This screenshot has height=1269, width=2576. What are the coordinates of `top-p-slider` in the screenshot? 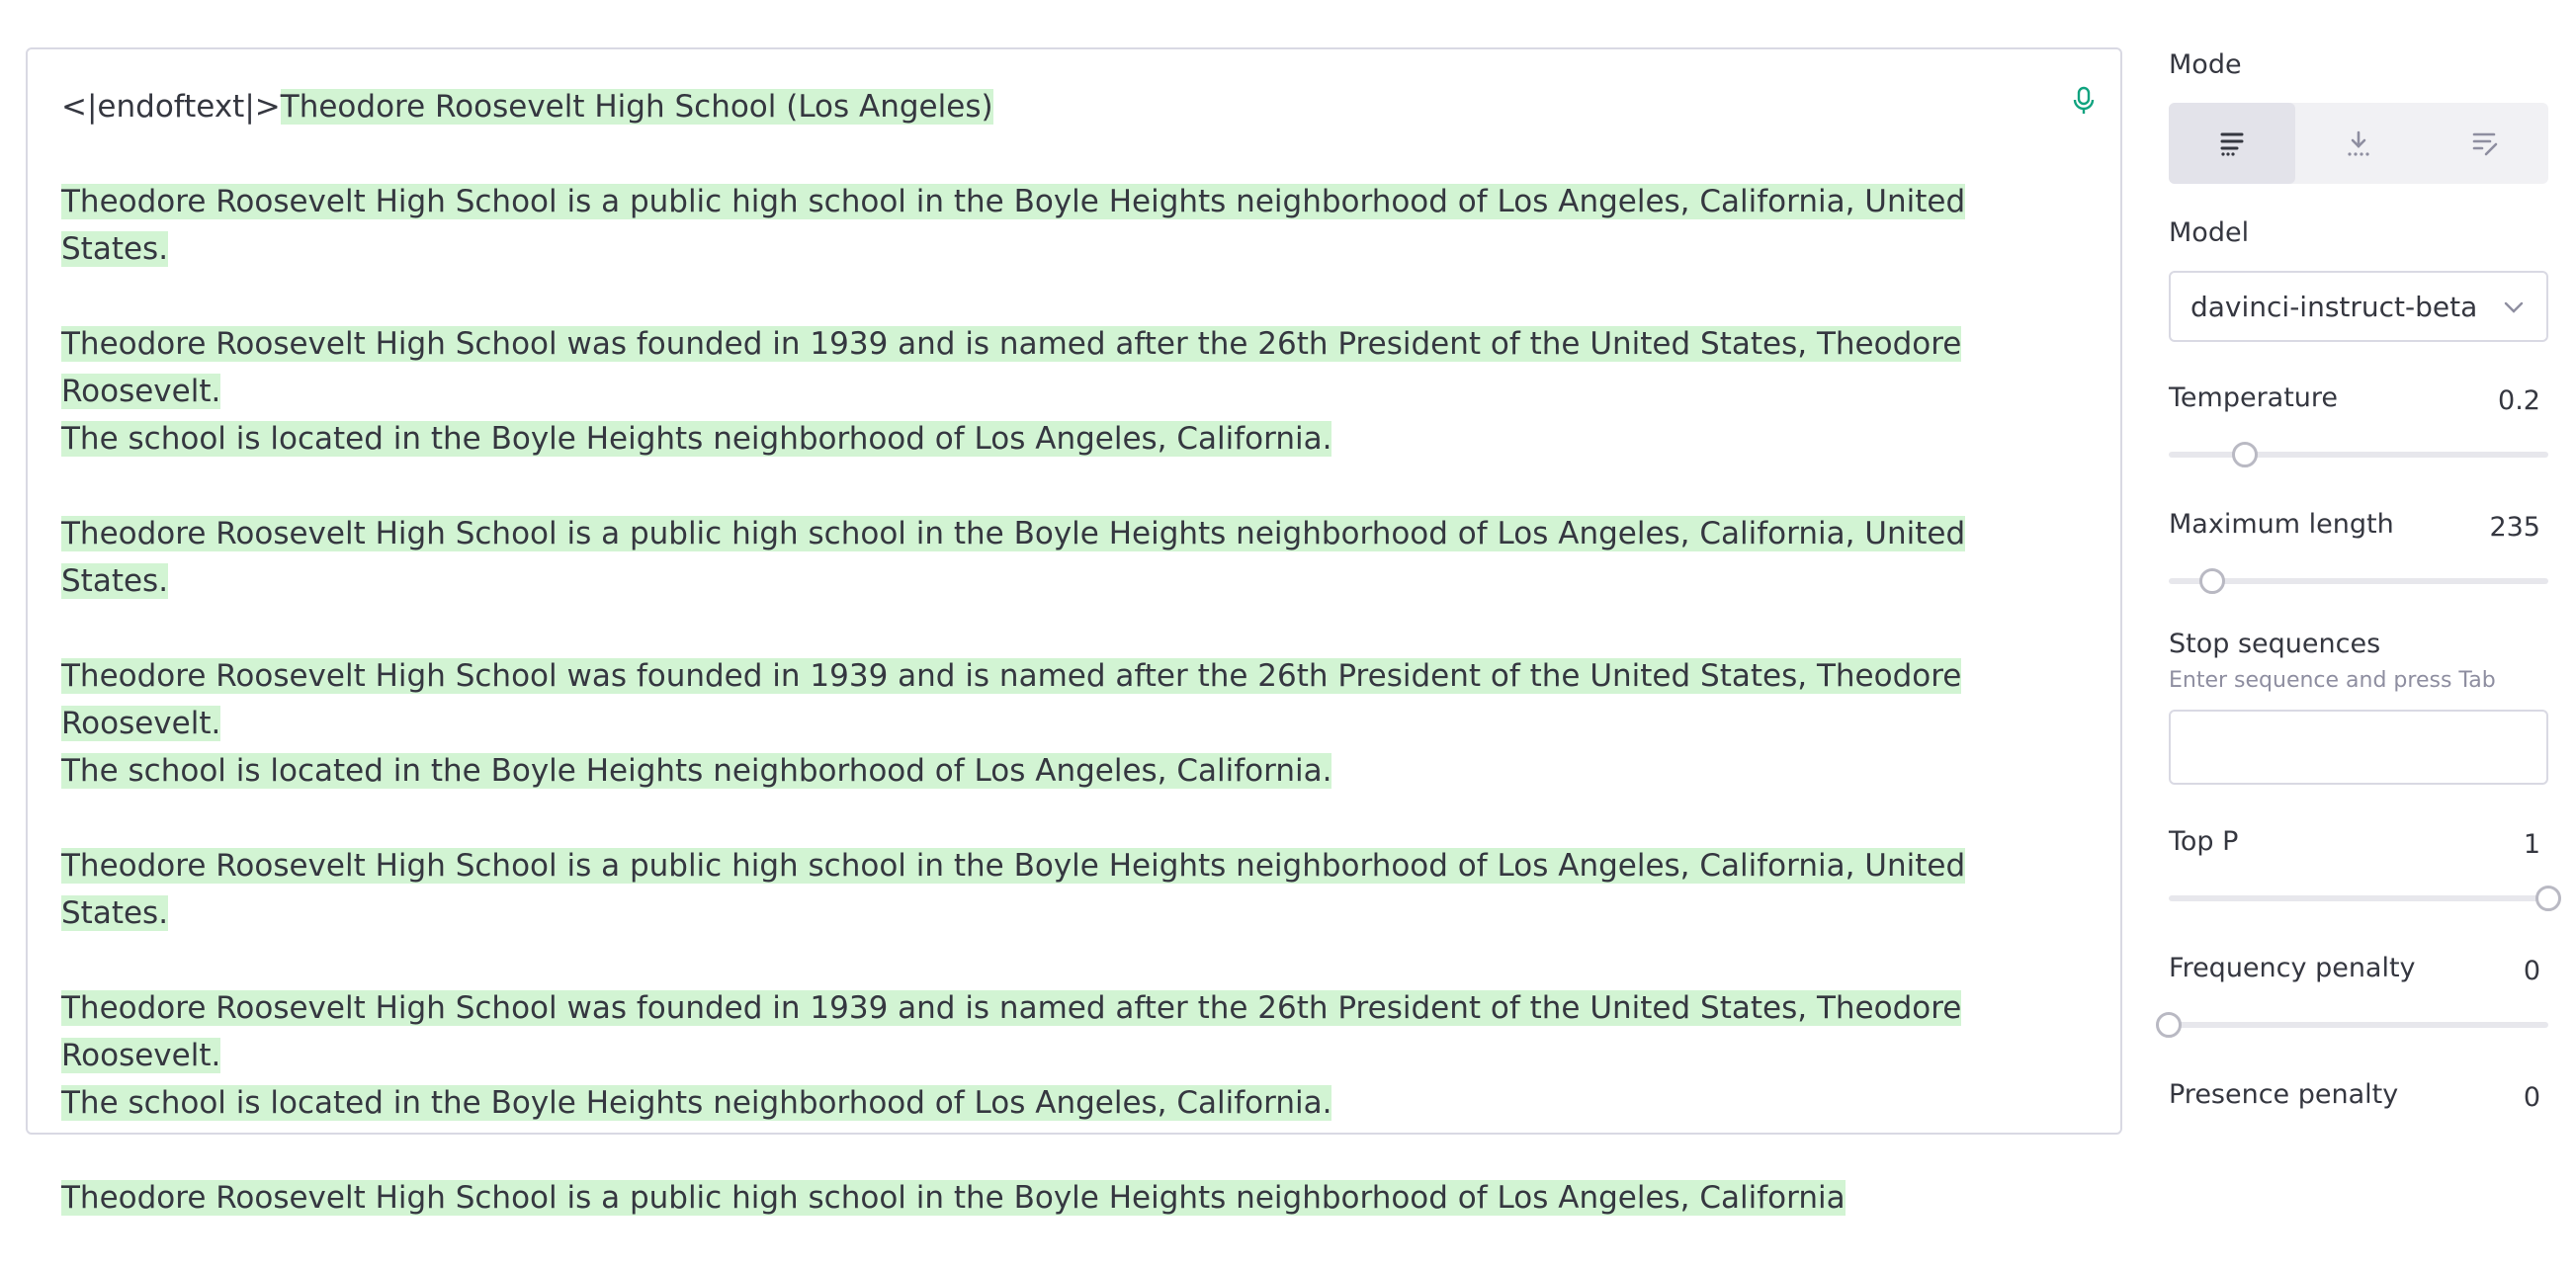 It's located at (2358, 898).